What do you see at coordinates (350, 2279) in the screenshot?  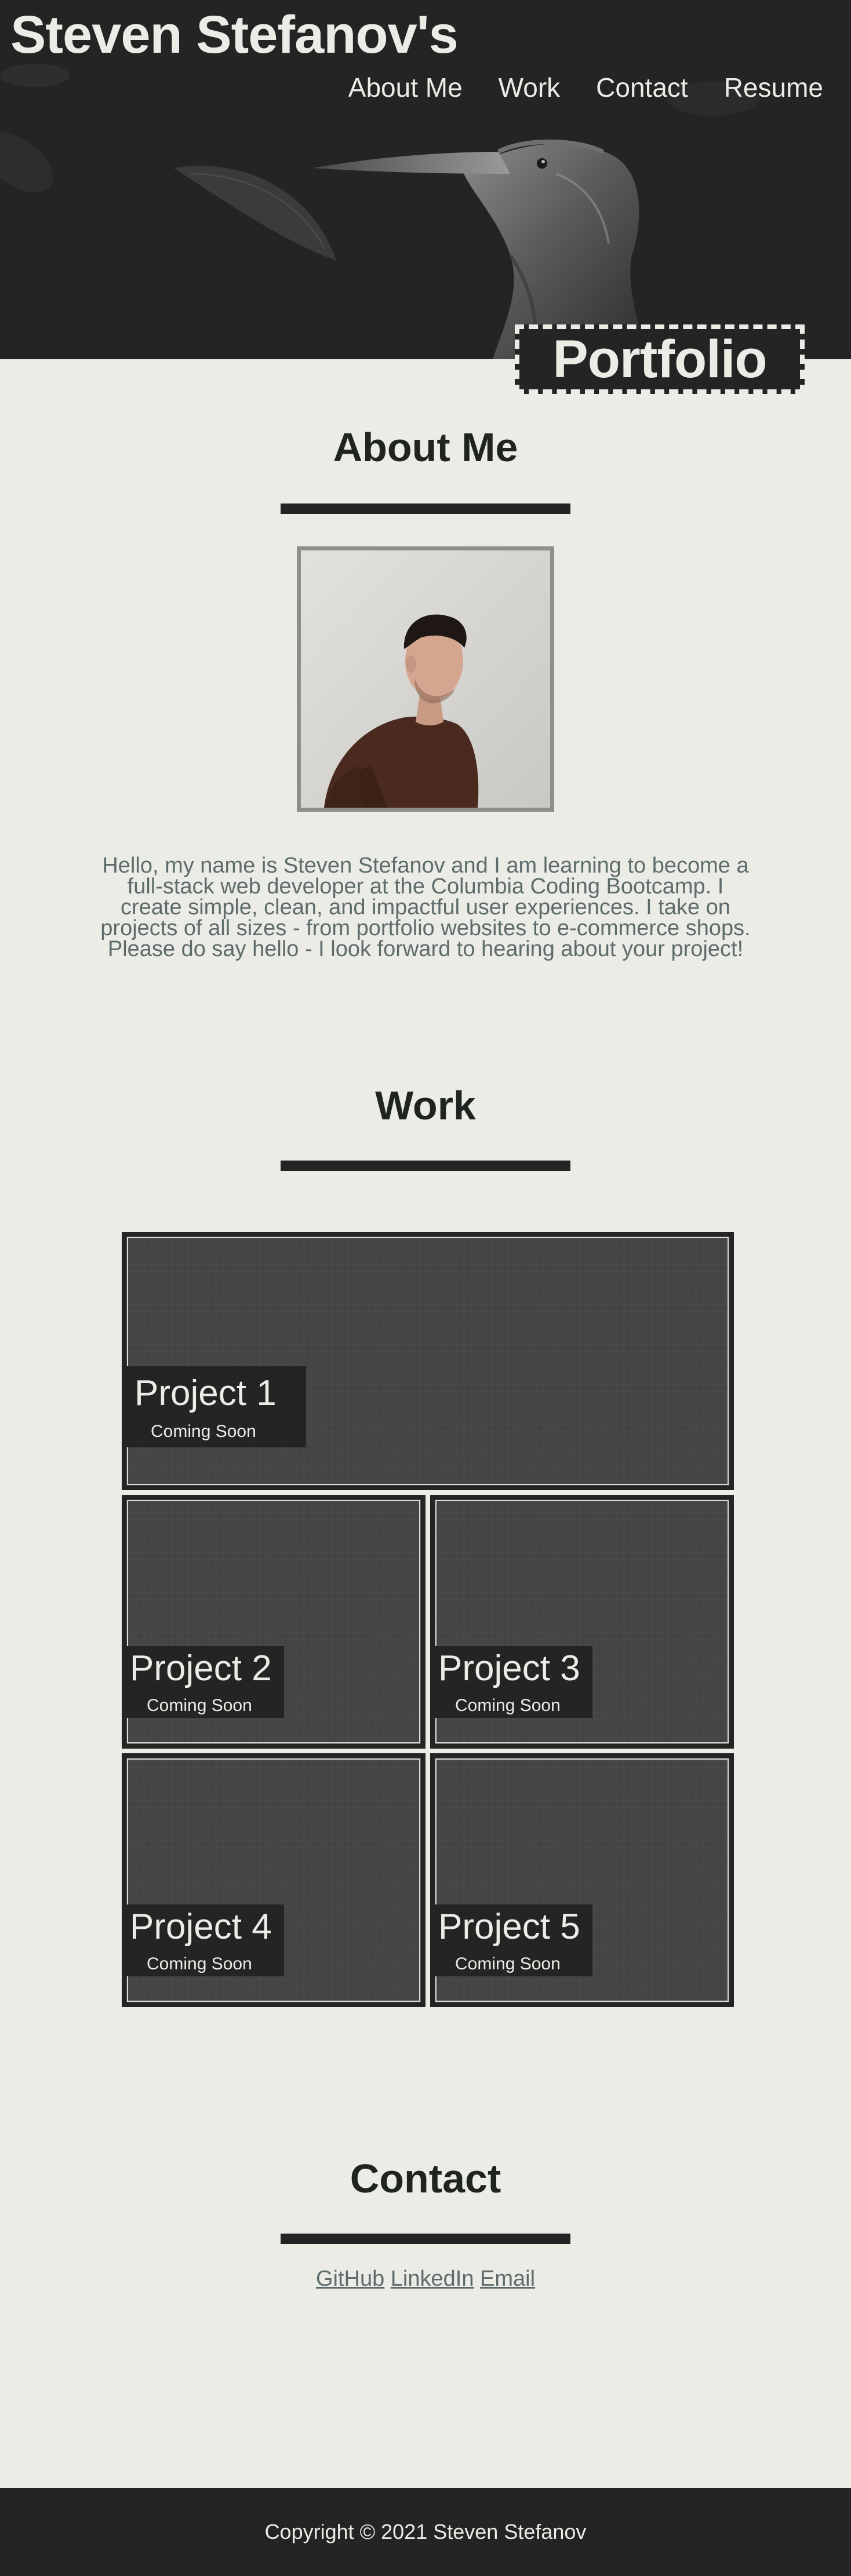 I see `github-link: GitHub` at bounding box center [350, 2279].